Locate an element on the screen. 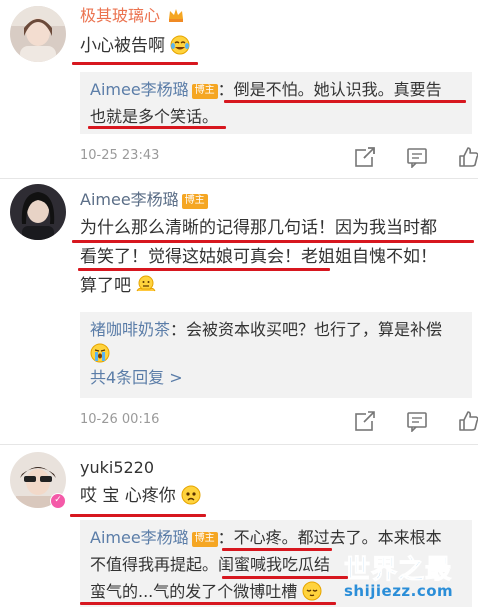 The height and width of the screenshot is (607, 478). reply-line: 褚咖啡奶茶：会被资本收买吧？也行了，算是补偿 is located at coordinates (276, 329).